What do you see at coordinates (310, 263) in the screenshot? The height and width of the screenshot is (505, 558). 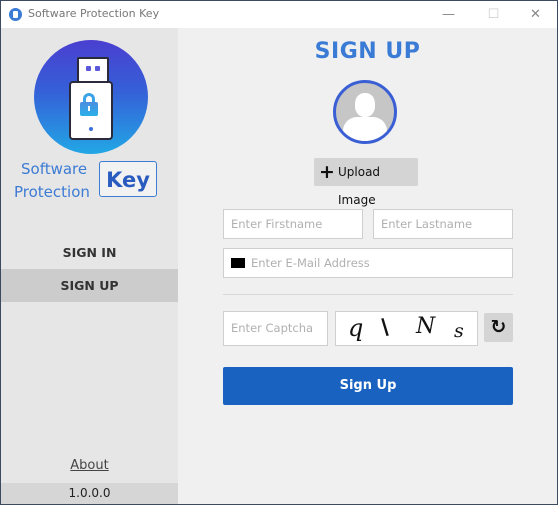 I see `email-placeholder: Enter E-Mail Address` at bounding box center [310, 263].